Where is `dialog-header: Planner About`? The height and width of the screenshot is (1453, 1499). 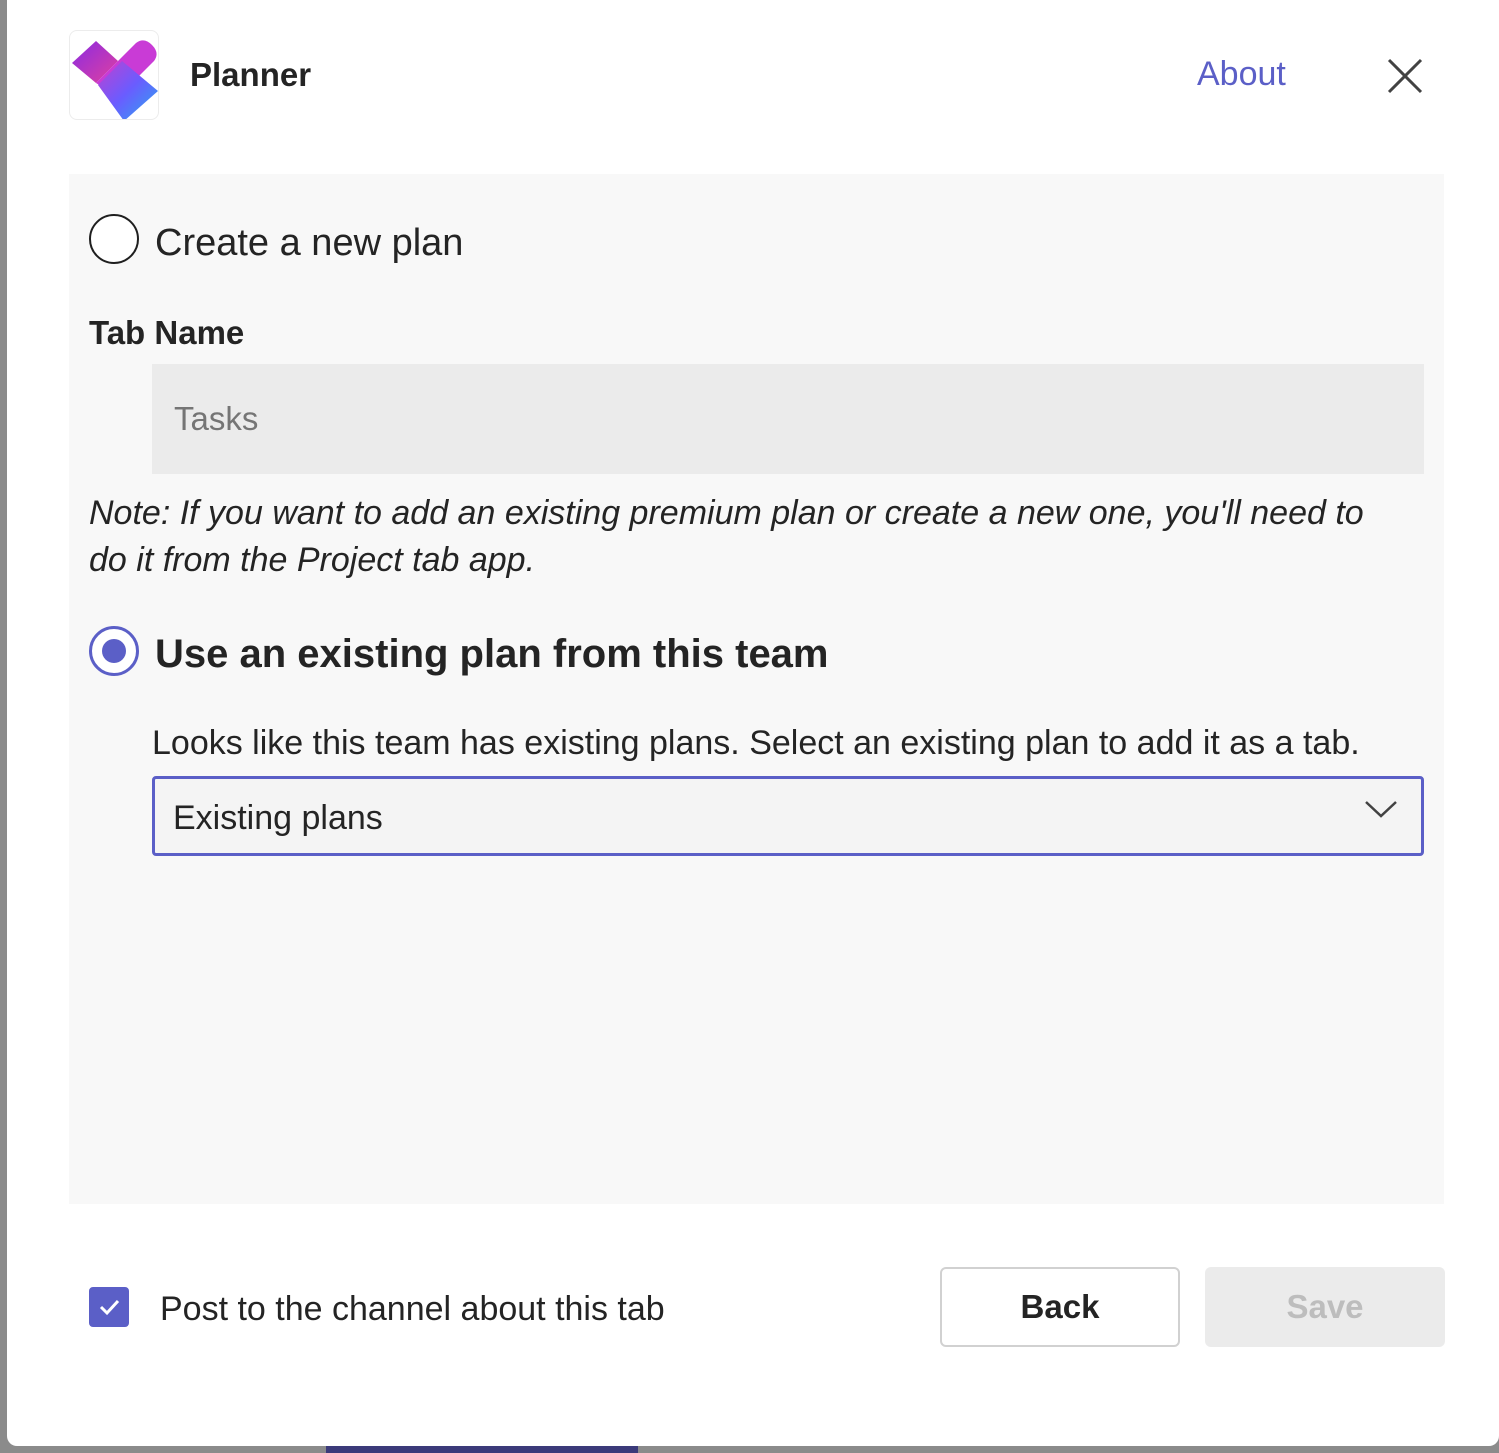
dialog-header: Planner About is located at coordinates (753, 75).